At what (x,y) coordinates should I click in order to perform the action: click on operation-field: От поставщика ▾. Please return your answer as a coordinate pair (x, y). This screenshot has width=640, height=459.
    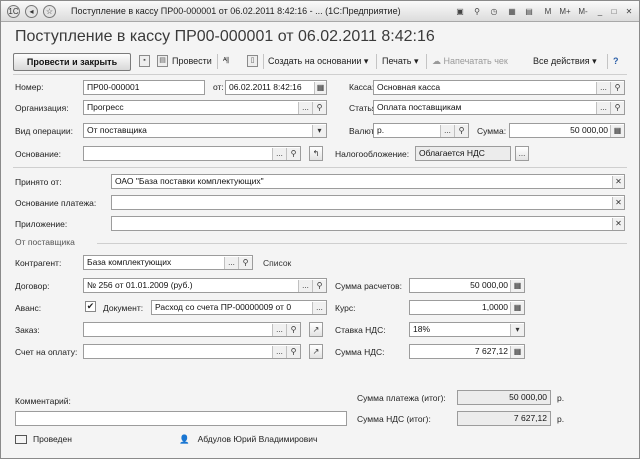
    Looking at the image, I should click on (205, 130).